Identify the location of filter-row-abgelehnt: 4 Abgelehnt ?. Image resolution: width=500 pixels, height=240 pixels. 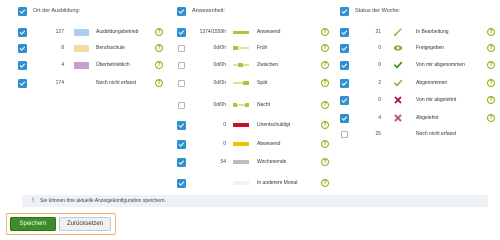
(417, 118).